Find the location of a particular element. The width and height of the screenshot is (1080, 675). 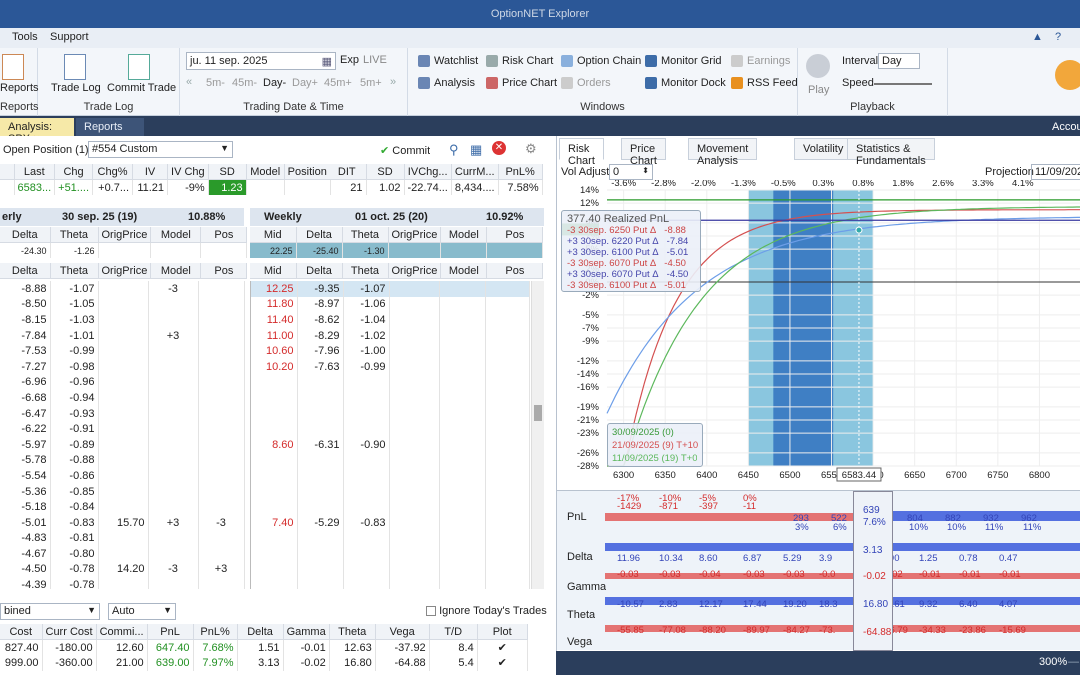

table-row: -6.22 -0.91 is located at coordinates (122, 429).